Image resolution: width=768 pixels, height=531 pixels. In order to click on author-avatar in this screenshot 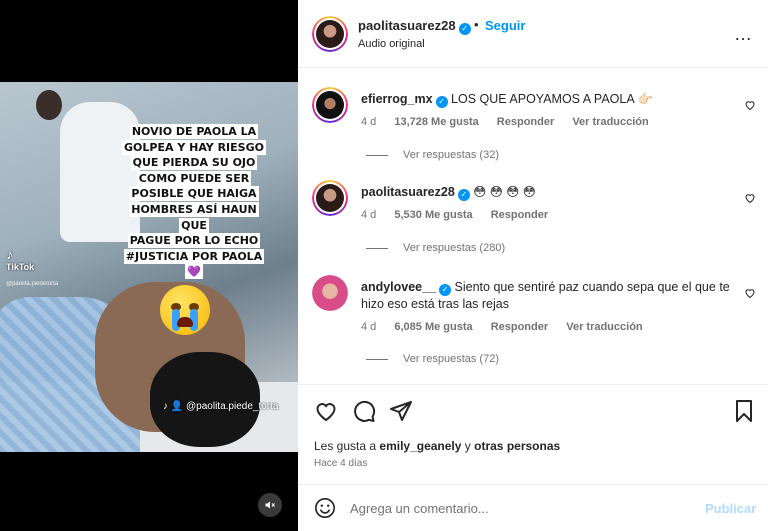, I will do `click(330, 34)`.